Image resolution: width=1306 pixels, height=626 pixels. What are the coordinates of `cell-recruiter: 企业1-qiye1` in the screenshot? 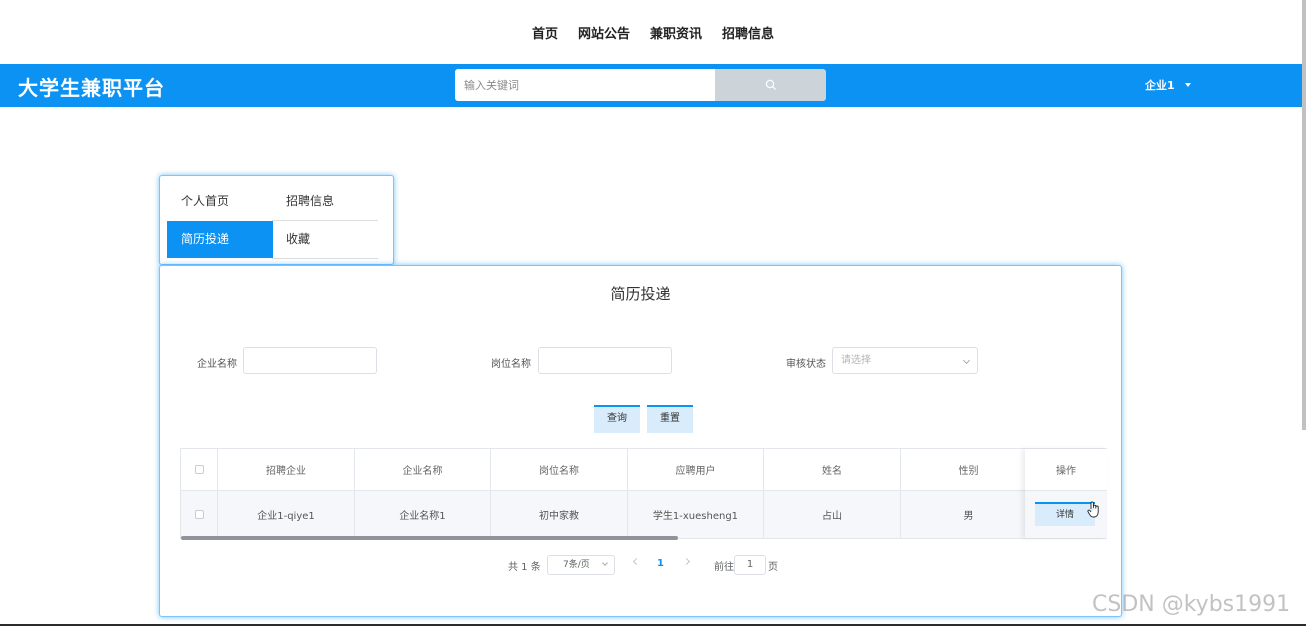 It's located at (286, 514).